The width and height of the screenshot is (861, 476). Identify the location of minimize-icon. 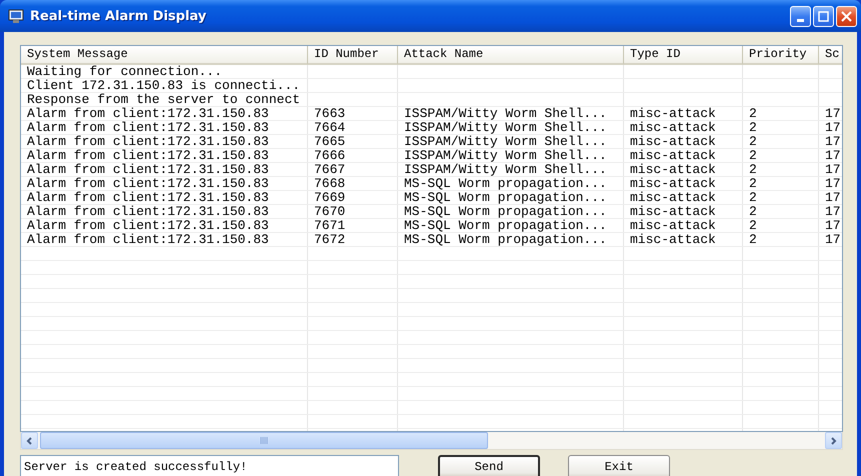
(800, 20).